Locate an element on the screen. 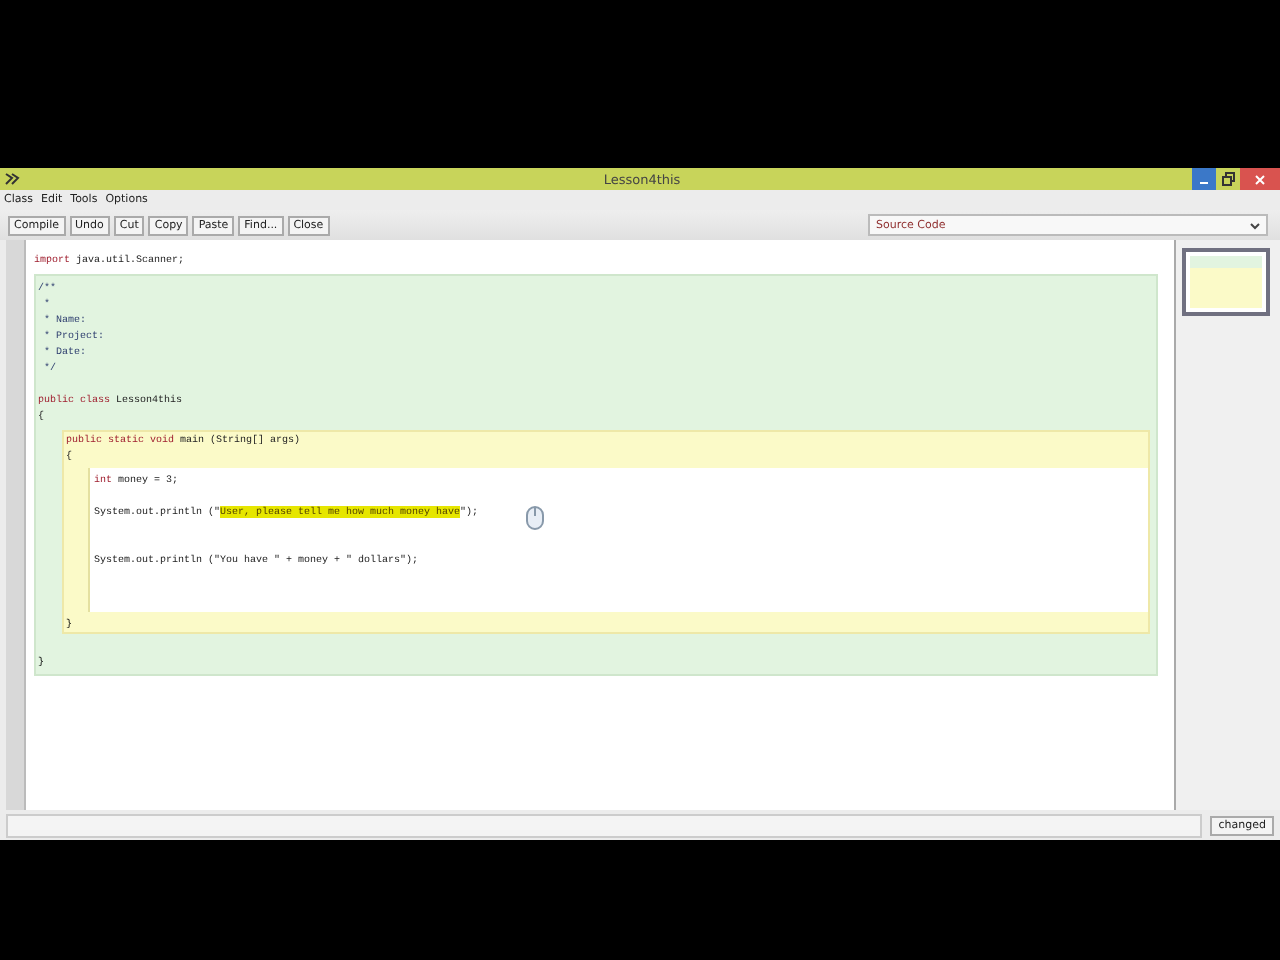  mouse-icon is located at coordinates (535, 518).